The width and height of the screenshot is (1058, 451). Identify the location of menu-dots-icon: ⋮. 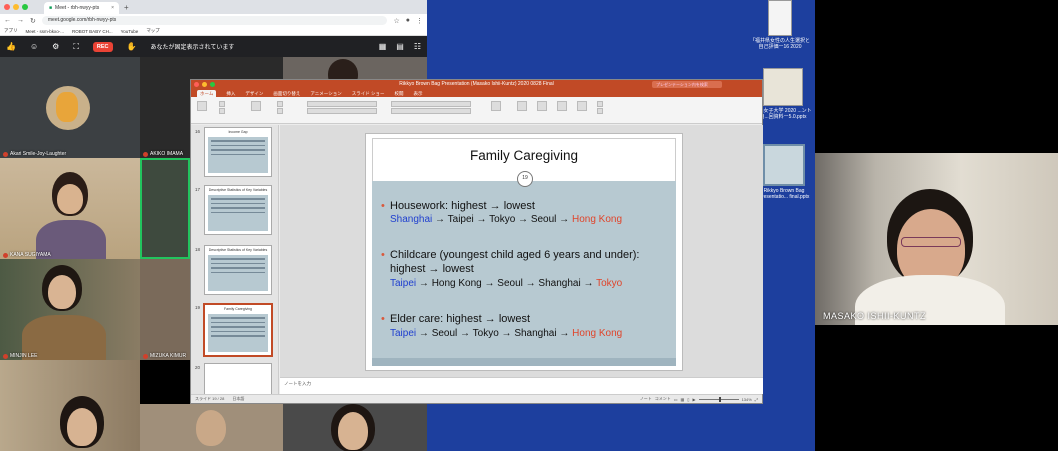
(419, 21).